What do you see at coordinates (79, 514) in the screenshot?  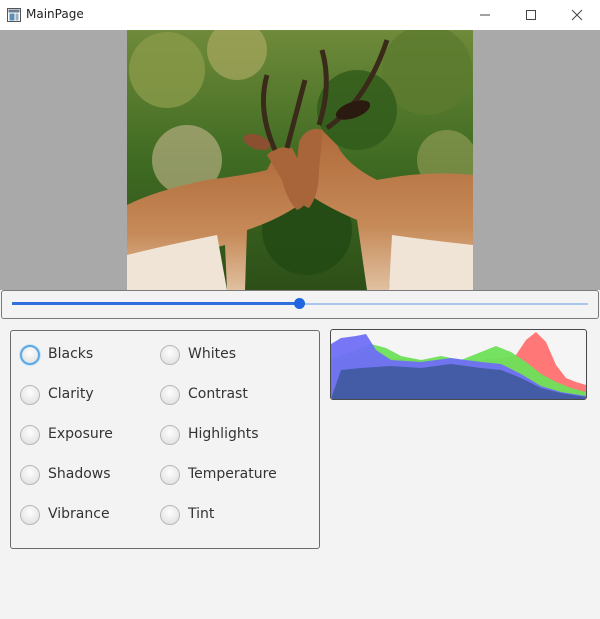 I see `option-label: Vibrance` at bounding box center [79, 514].